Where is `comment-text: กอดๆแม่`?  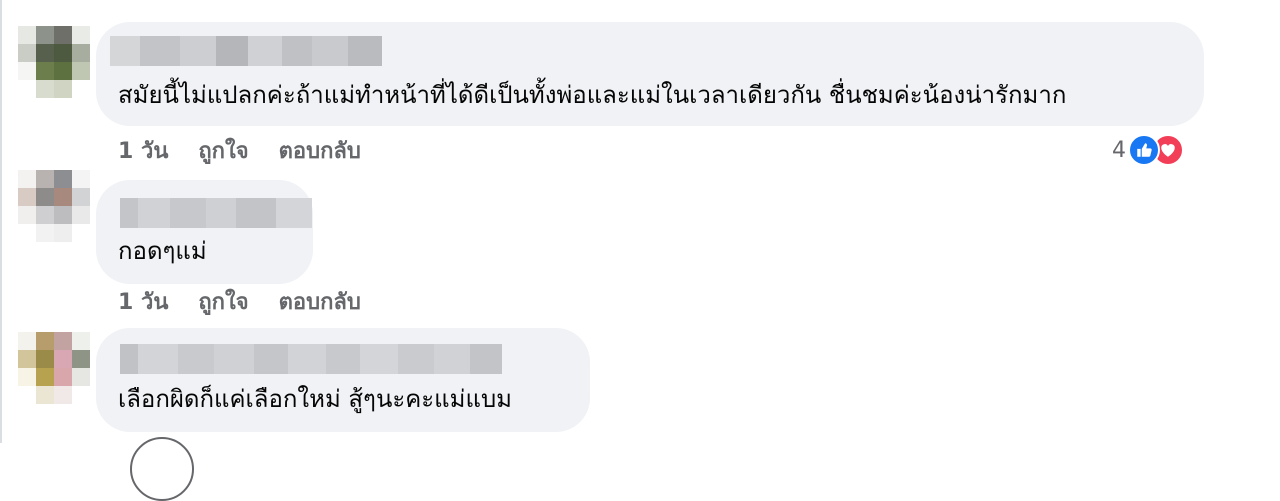 comment-text: กอดๆแม่ is located at coordinates (162, 251).